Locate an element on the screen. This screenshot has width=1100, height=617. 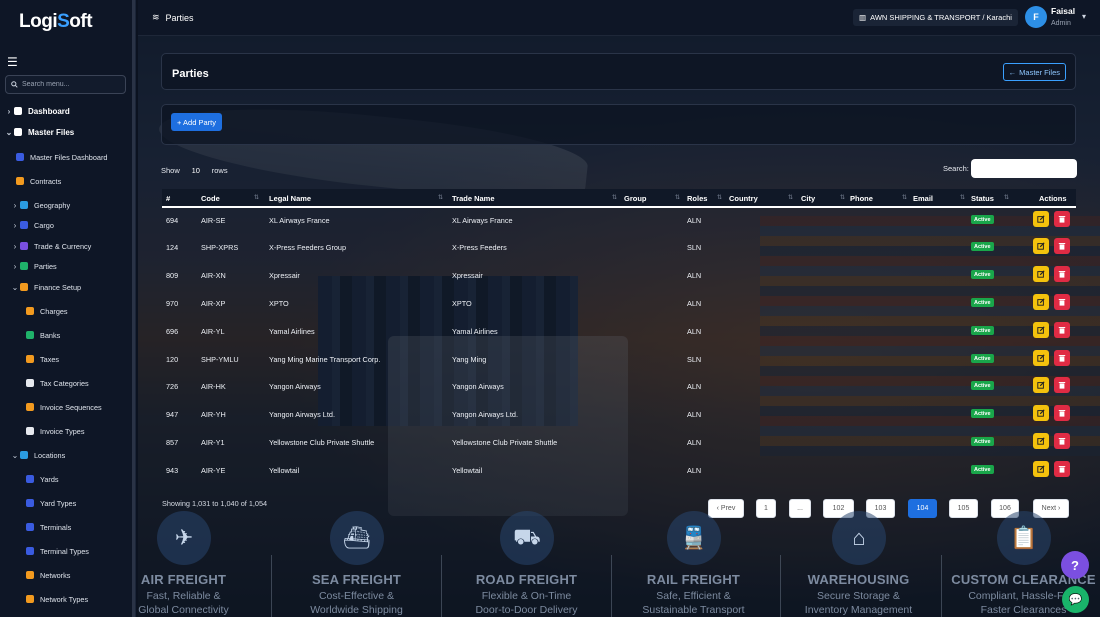
add-party-button: + Add Party is located at coordinates (196, 122).